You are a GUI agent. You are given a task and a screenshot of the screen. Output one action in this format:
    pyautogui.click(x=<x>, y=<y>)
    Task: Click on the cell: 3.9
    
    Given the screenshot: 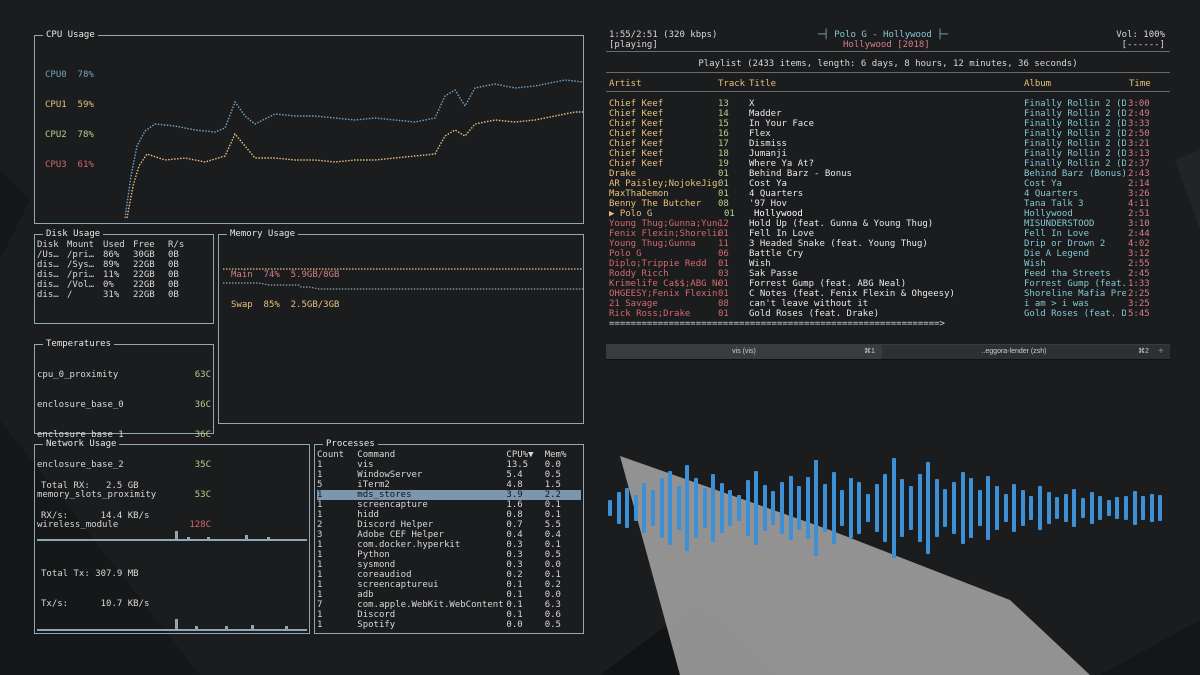 What is the action you would take?
    pyautogui.click(x=514, y=495)
    